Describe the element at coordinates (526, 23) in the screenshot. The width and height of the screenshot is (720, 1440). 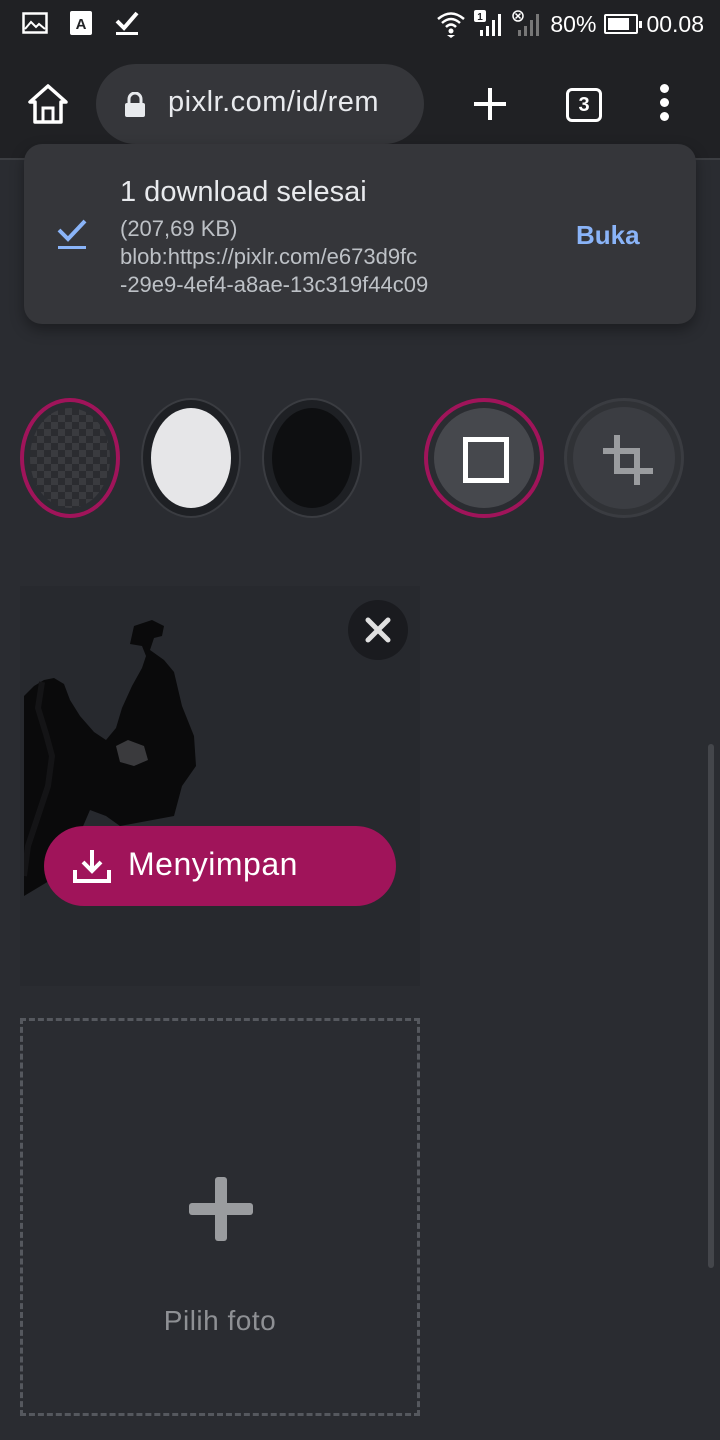
I see `no-signal-icon` at that location.